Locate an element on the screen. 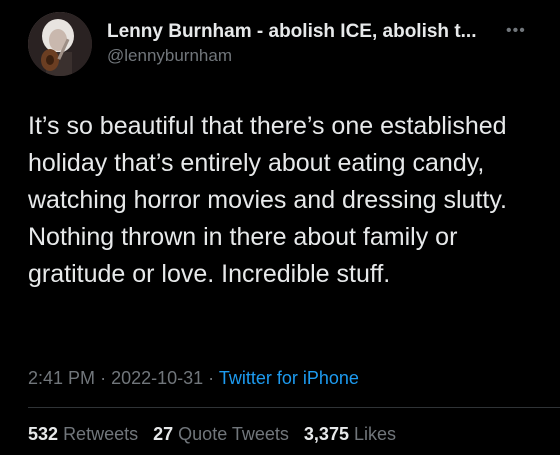 This screenshot has width=560, height=455. avatar-image is located at coordinates (60, 44).